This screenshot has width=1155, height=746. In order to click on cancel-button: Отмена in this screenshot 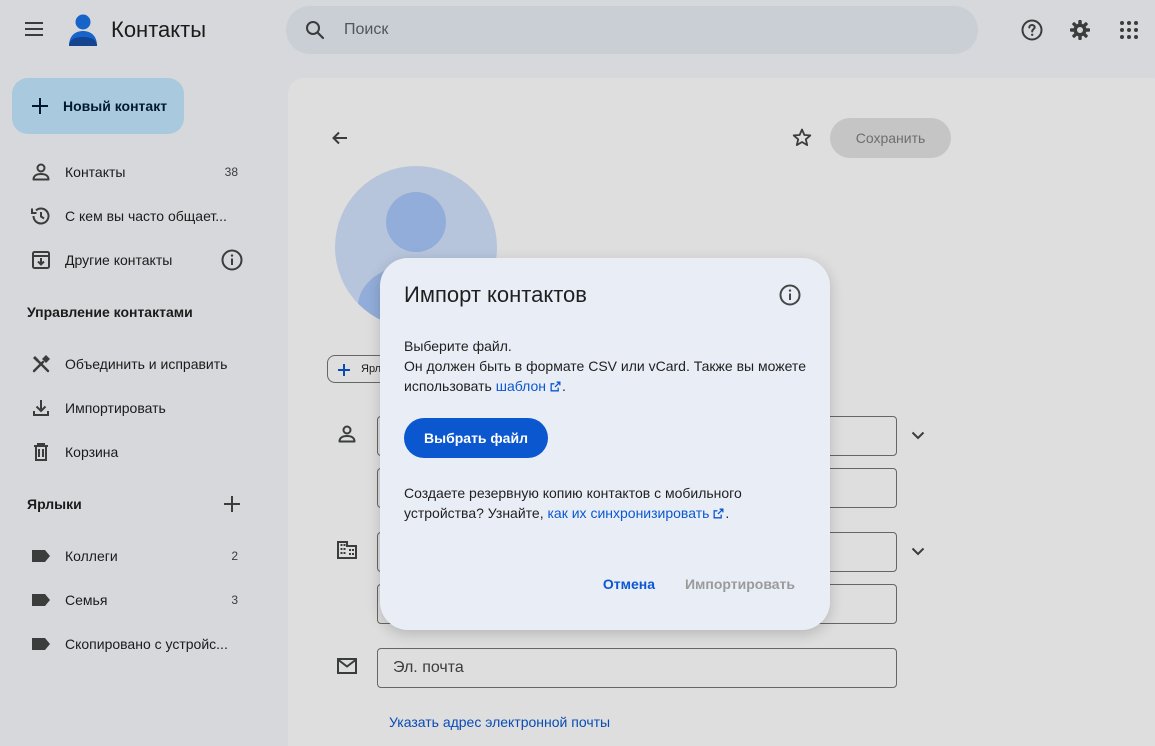, I will do `click(629, 586)`.